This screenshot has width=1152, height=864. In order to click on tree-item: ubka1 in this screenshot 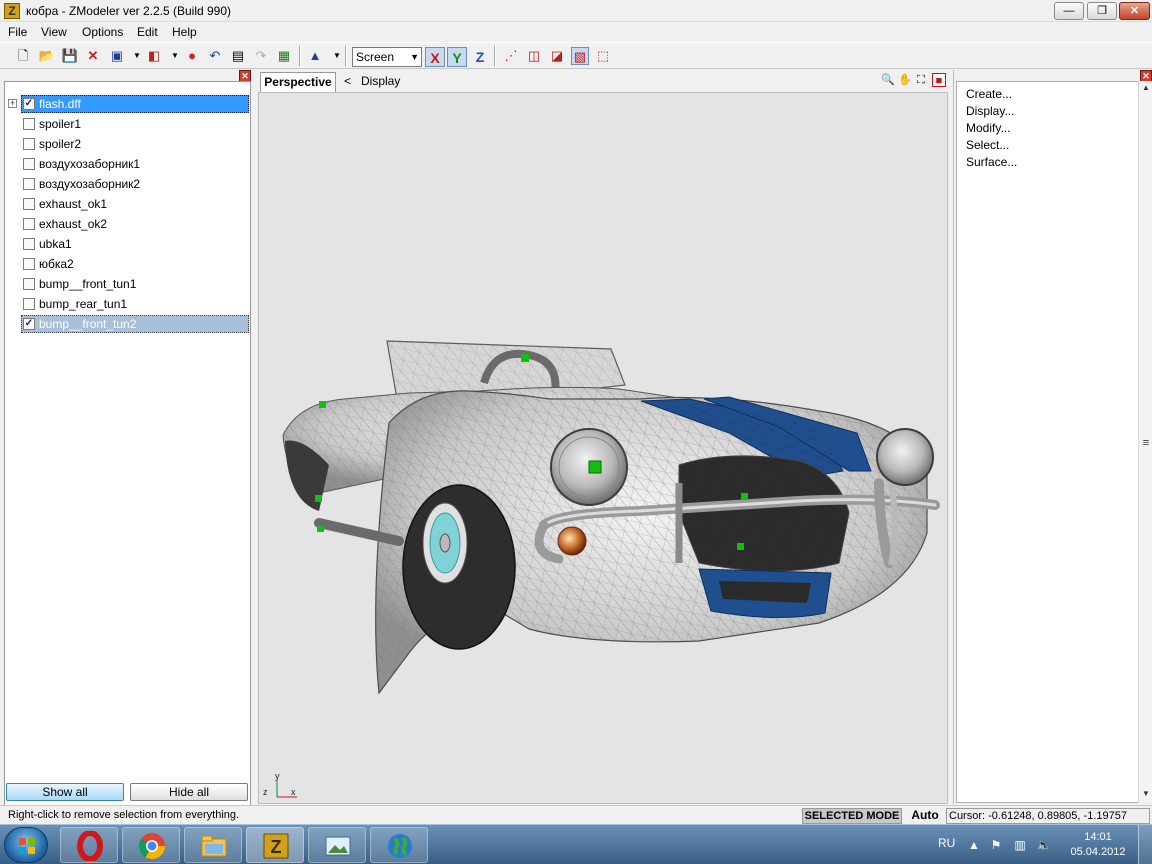, I will do `click(127, 244)`.